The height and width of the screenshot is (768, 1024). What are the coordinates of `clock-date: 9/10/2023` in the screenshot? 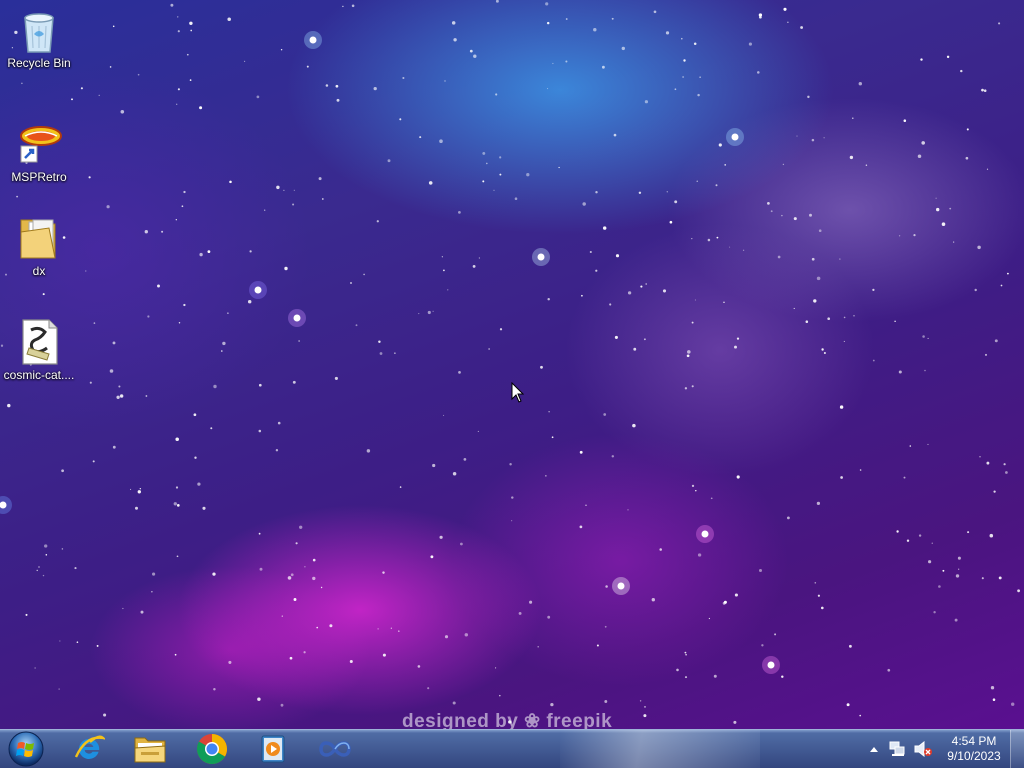 It's located at (974, 756).